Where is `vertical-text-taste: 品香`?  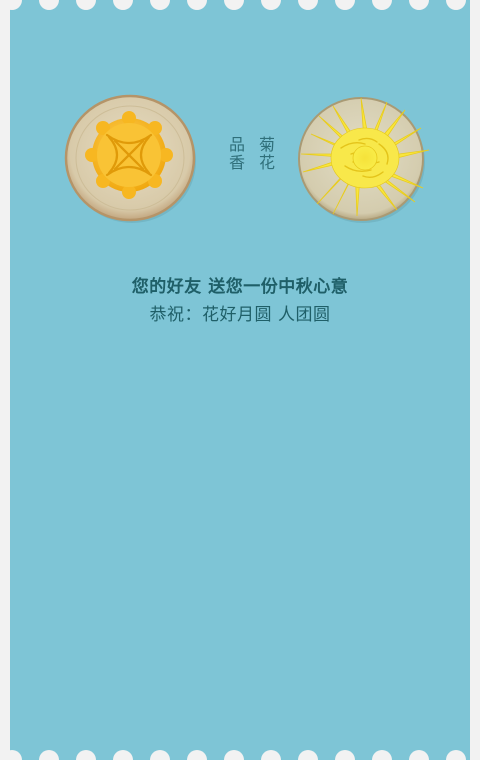
vertical-text-taste: 品香 is located at coordinates (235, 154).